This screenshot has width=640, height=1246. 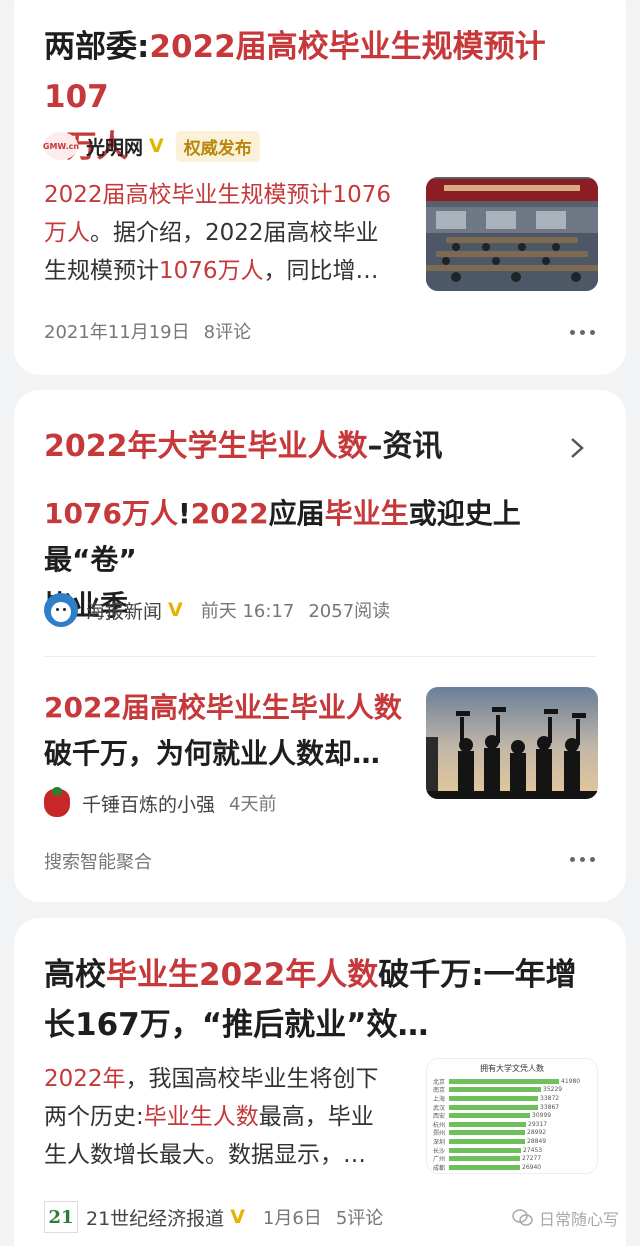 What do you see at coordinates (61, 1217) in the screenshot?
I see `21st-century-logo: 21` at bounding box center [61, 1217].